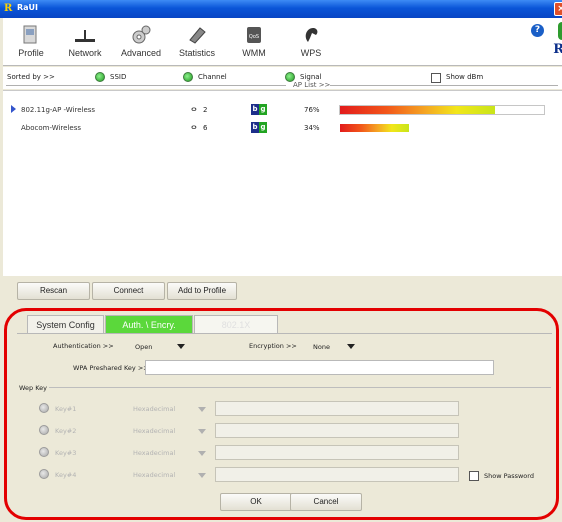 The height and width of the screenshot is (522, 562). What do you see at coordinates (83, 346) in the screenshot?
I see `authentication-label: Authentication >>` at bounding box center [83, 346].